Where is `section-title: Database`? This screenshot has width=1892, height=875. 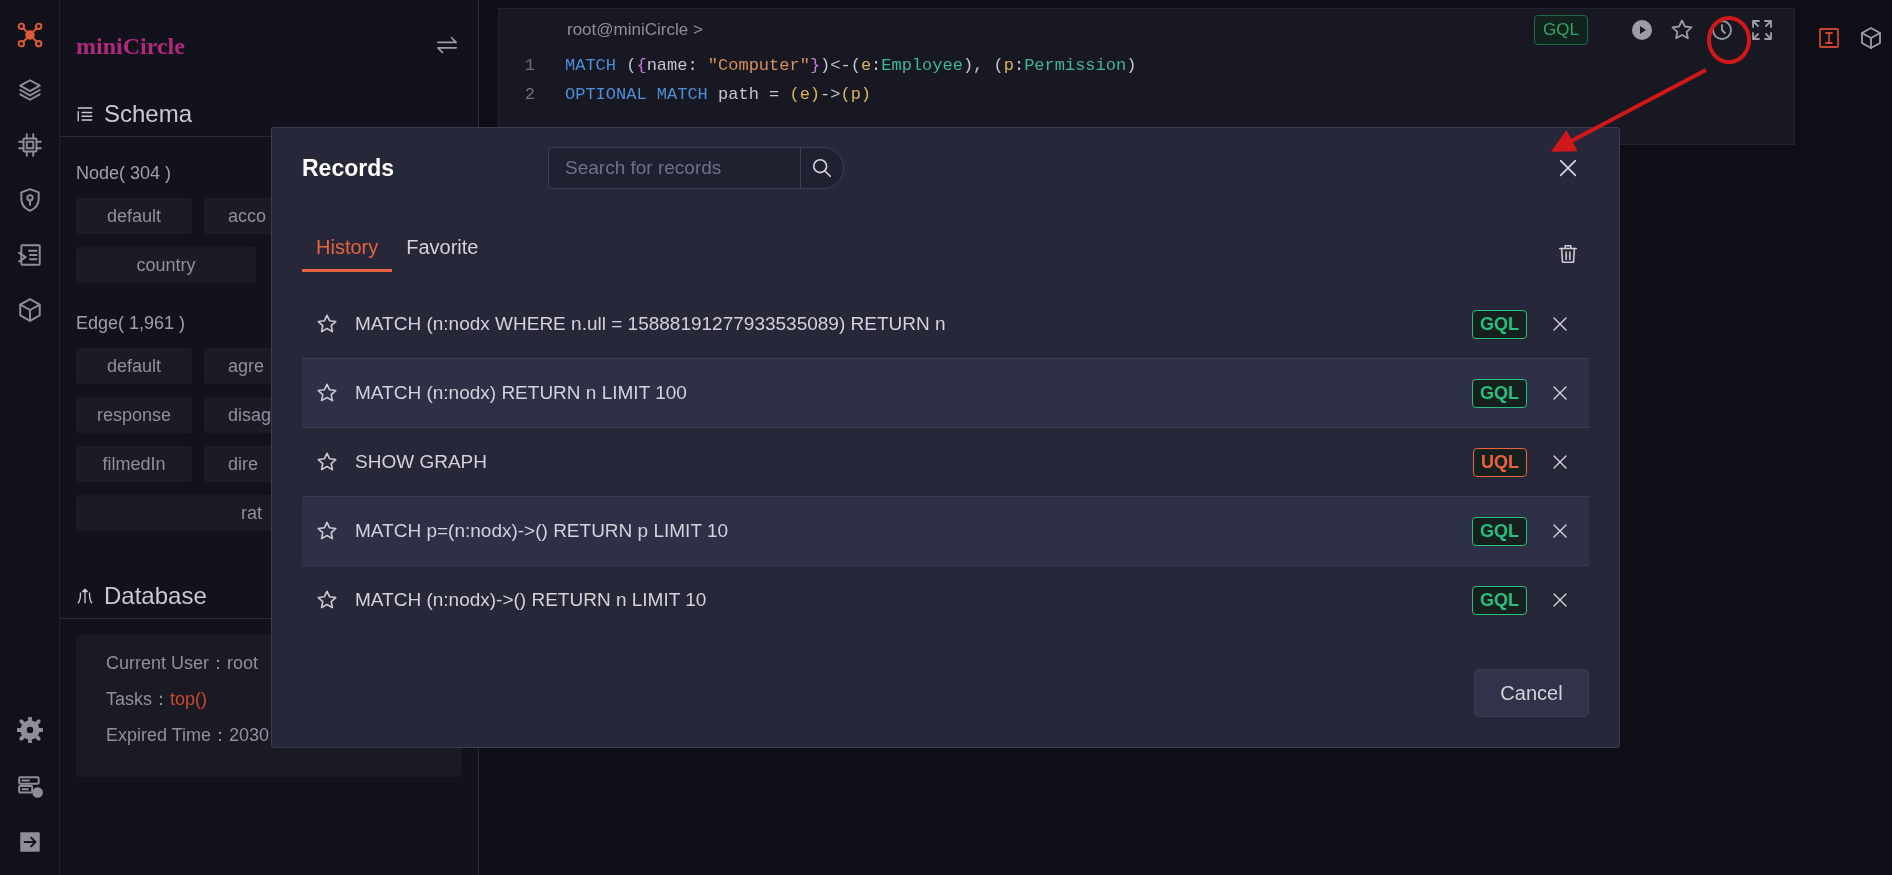
section-title: Database is located at coordinates (155, 596).